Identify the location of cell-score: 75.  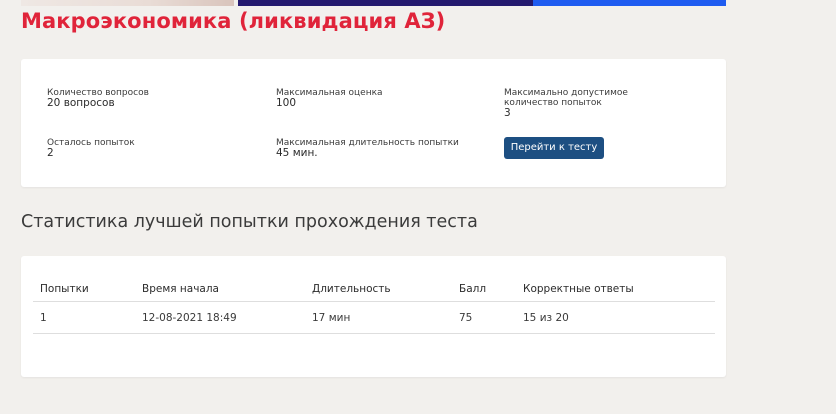
(484, 317).